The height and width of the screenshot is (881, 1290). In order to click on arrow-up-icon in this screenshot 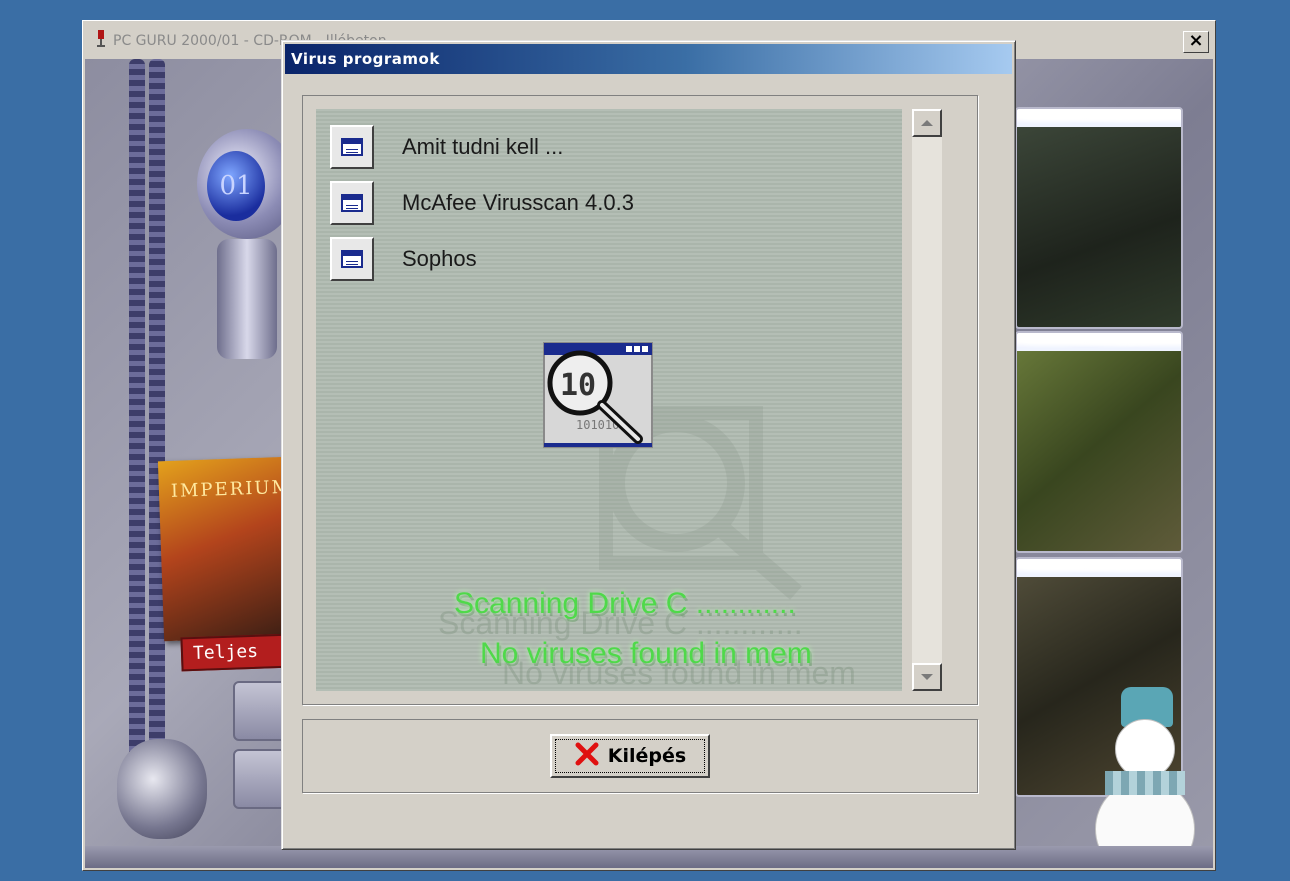, I will do `click(927, 123)`.